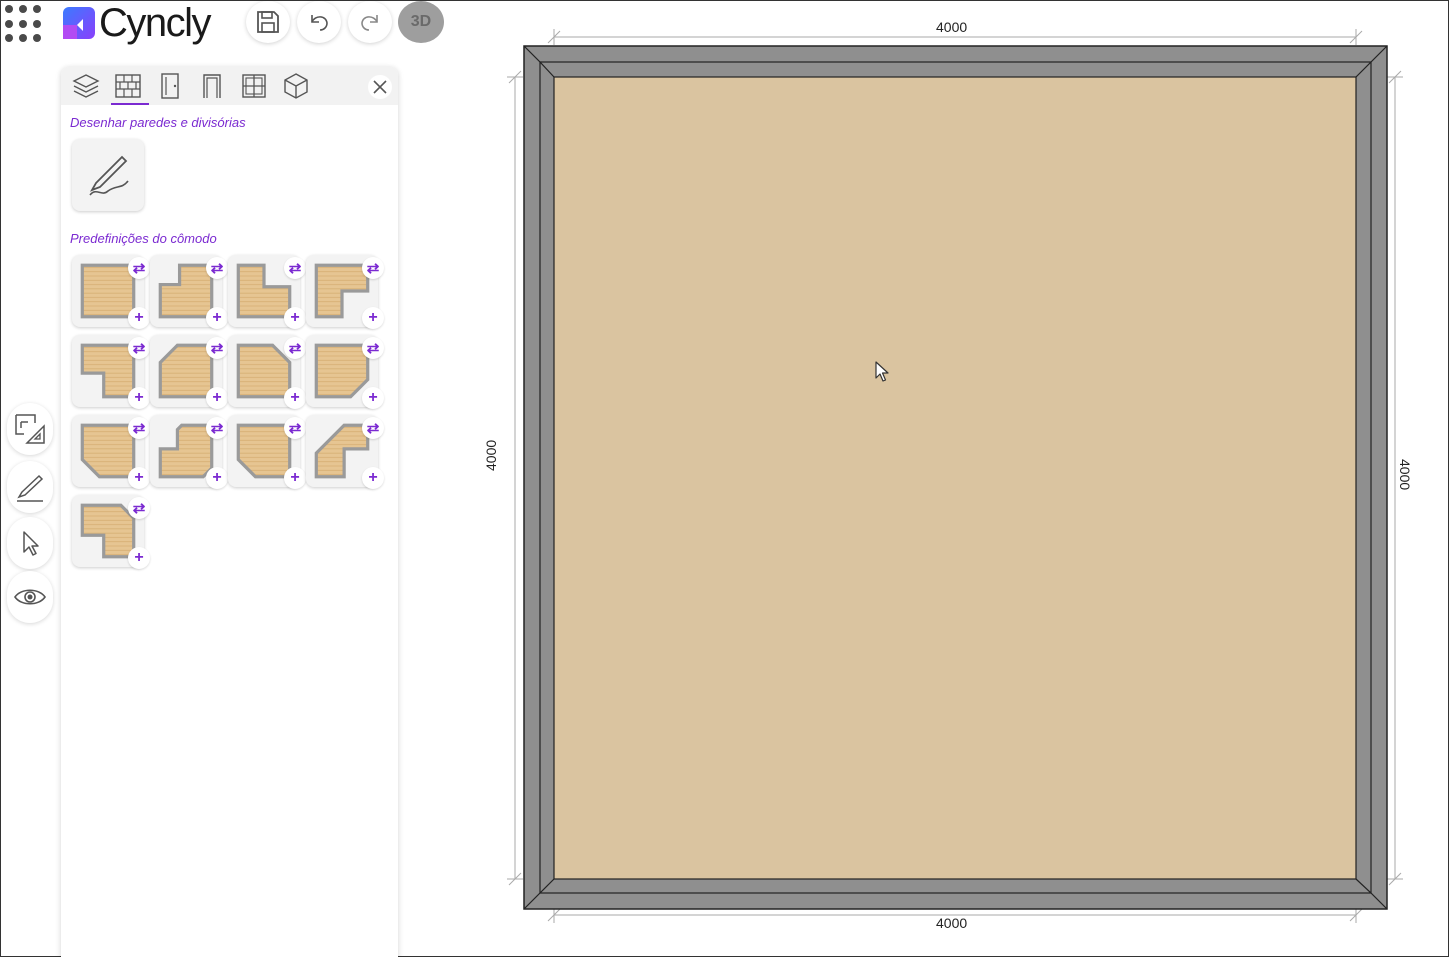 This screenshot has height=957, width=1449. Describe the element at coordinates (23, 23) in the screenshot. I see `apps-grid-icon` at that location.